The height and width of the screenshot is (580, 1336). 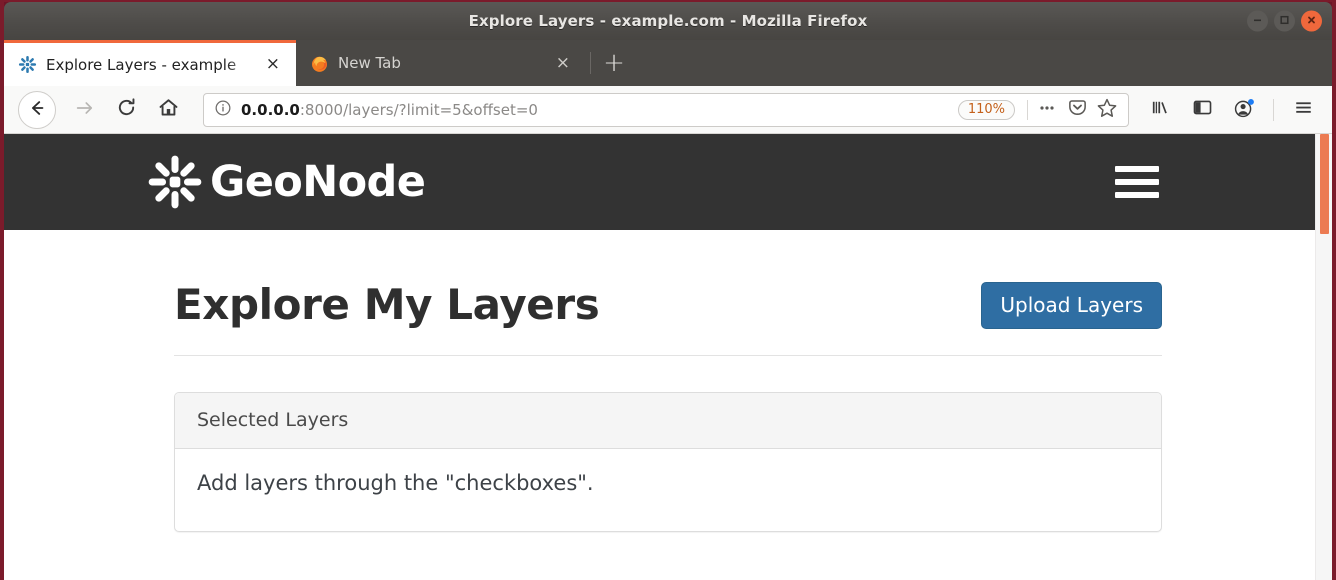 I want to click on pocket-button, so click(x=1077, y=110).